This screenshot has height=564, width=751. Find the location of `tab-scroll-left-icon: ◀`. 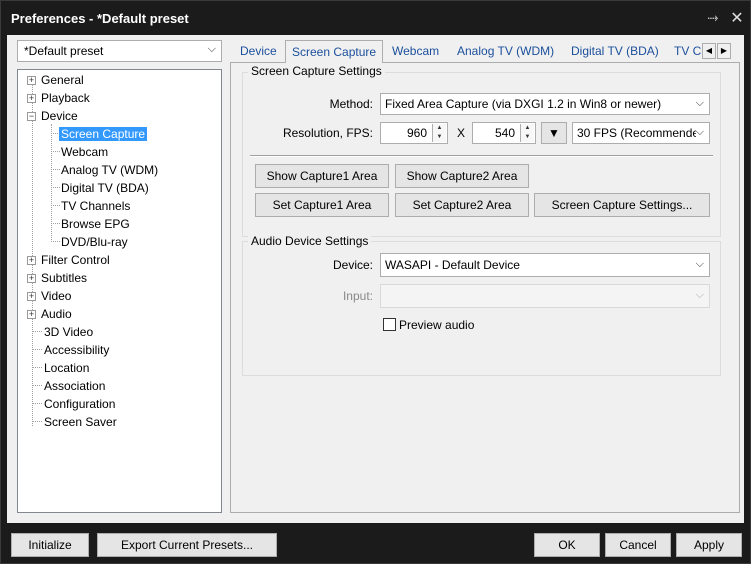

tab-scroll-left-icon: ◀ is located at coordinates (709, 51).